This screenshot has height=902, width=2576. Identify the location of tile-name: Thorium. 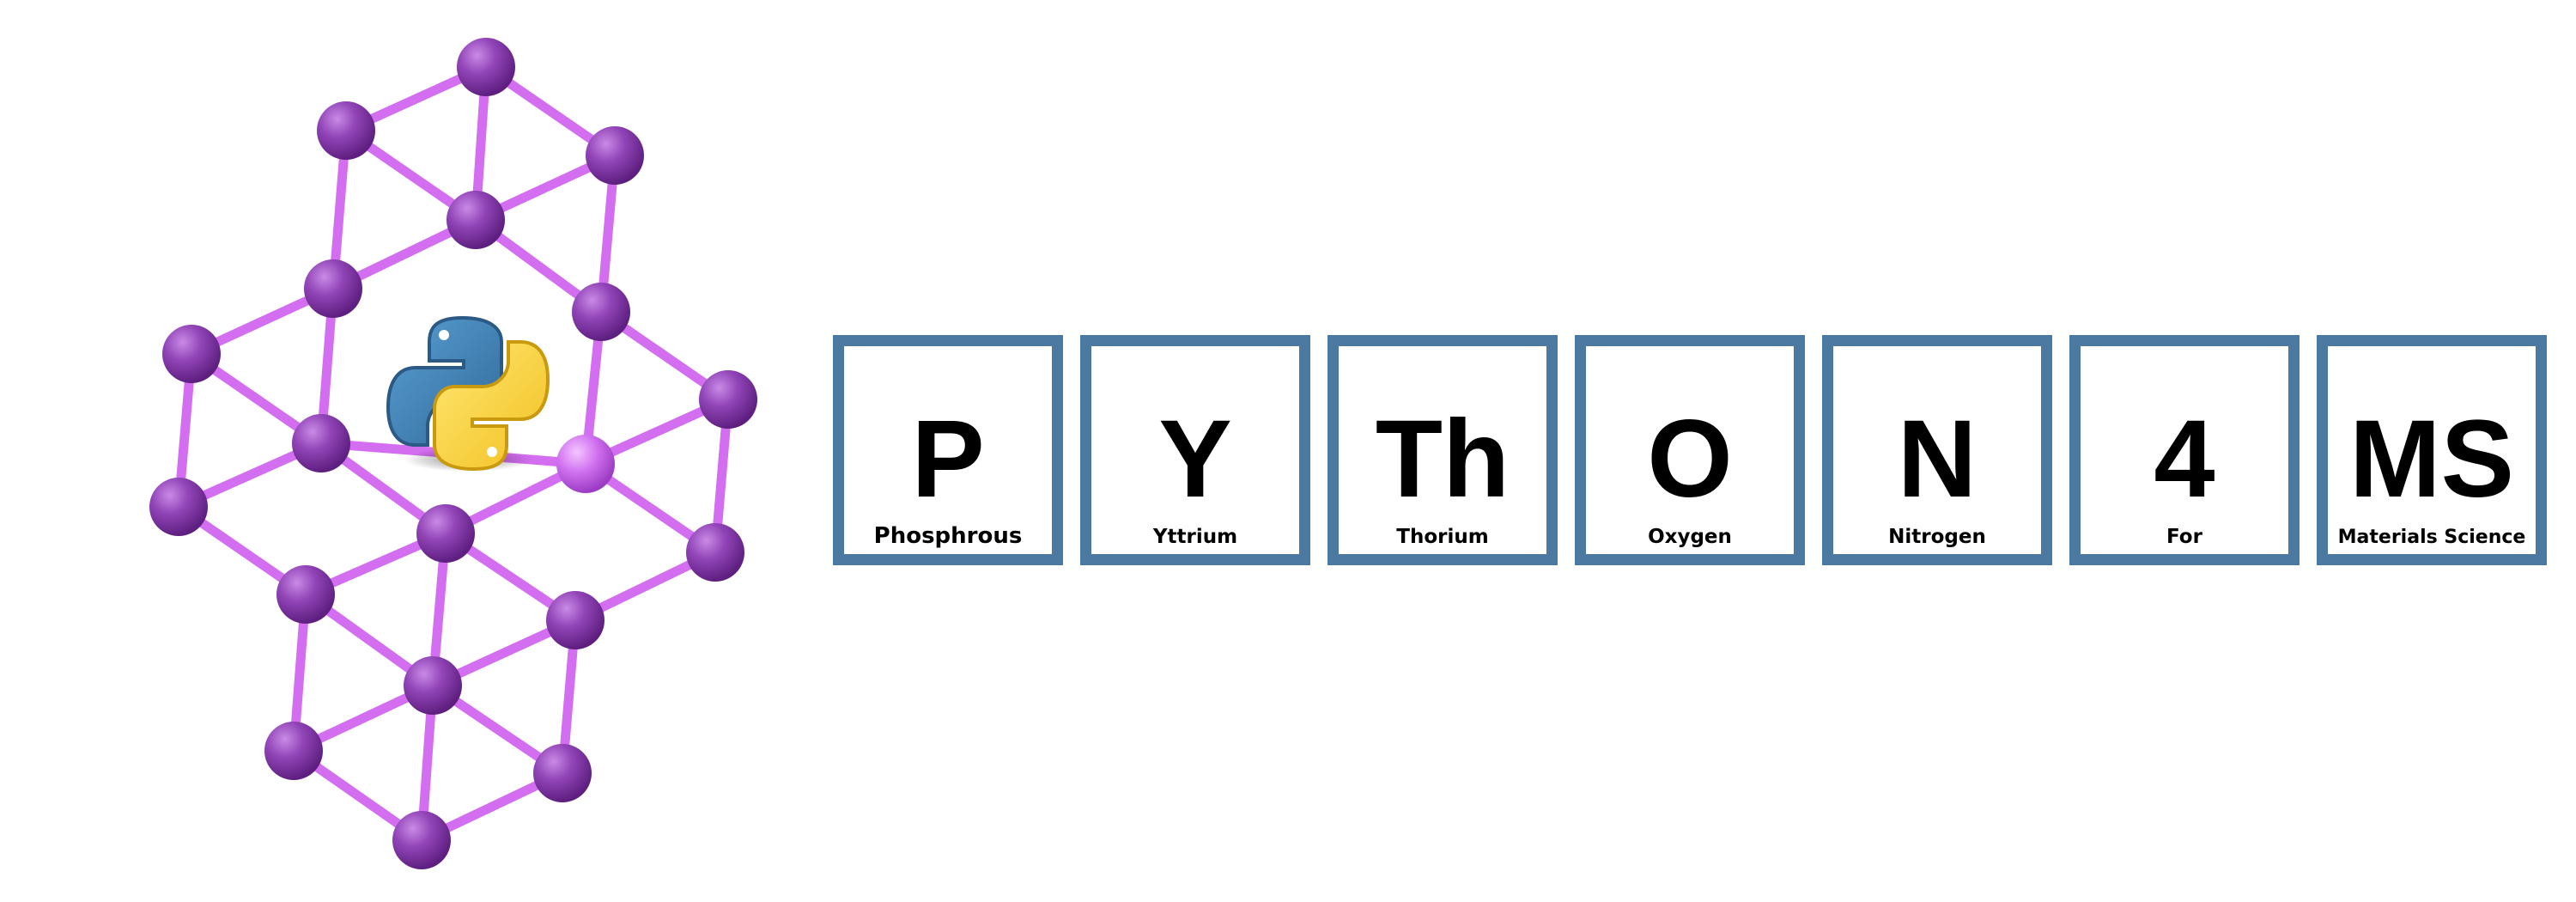
(1442, 537).